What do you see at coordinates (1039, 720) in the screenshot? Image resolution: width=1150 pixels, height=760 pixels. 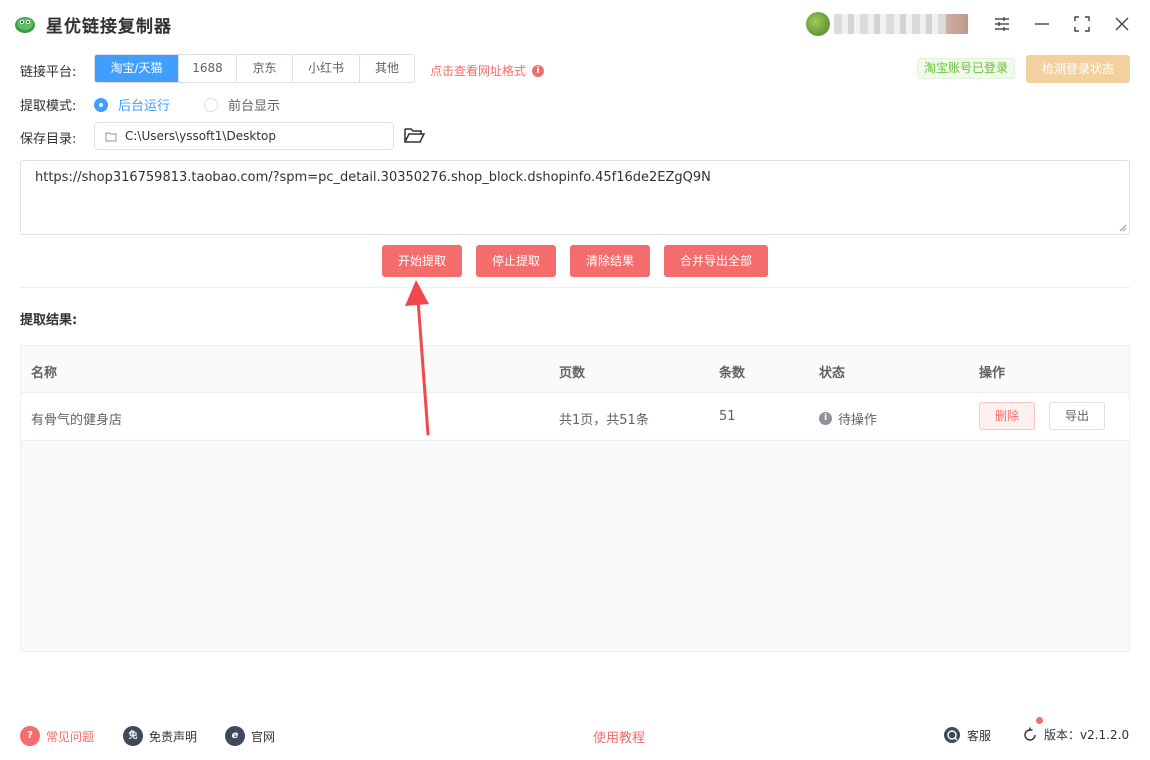 I see `update-dot` at bounding box center [1039, 720].